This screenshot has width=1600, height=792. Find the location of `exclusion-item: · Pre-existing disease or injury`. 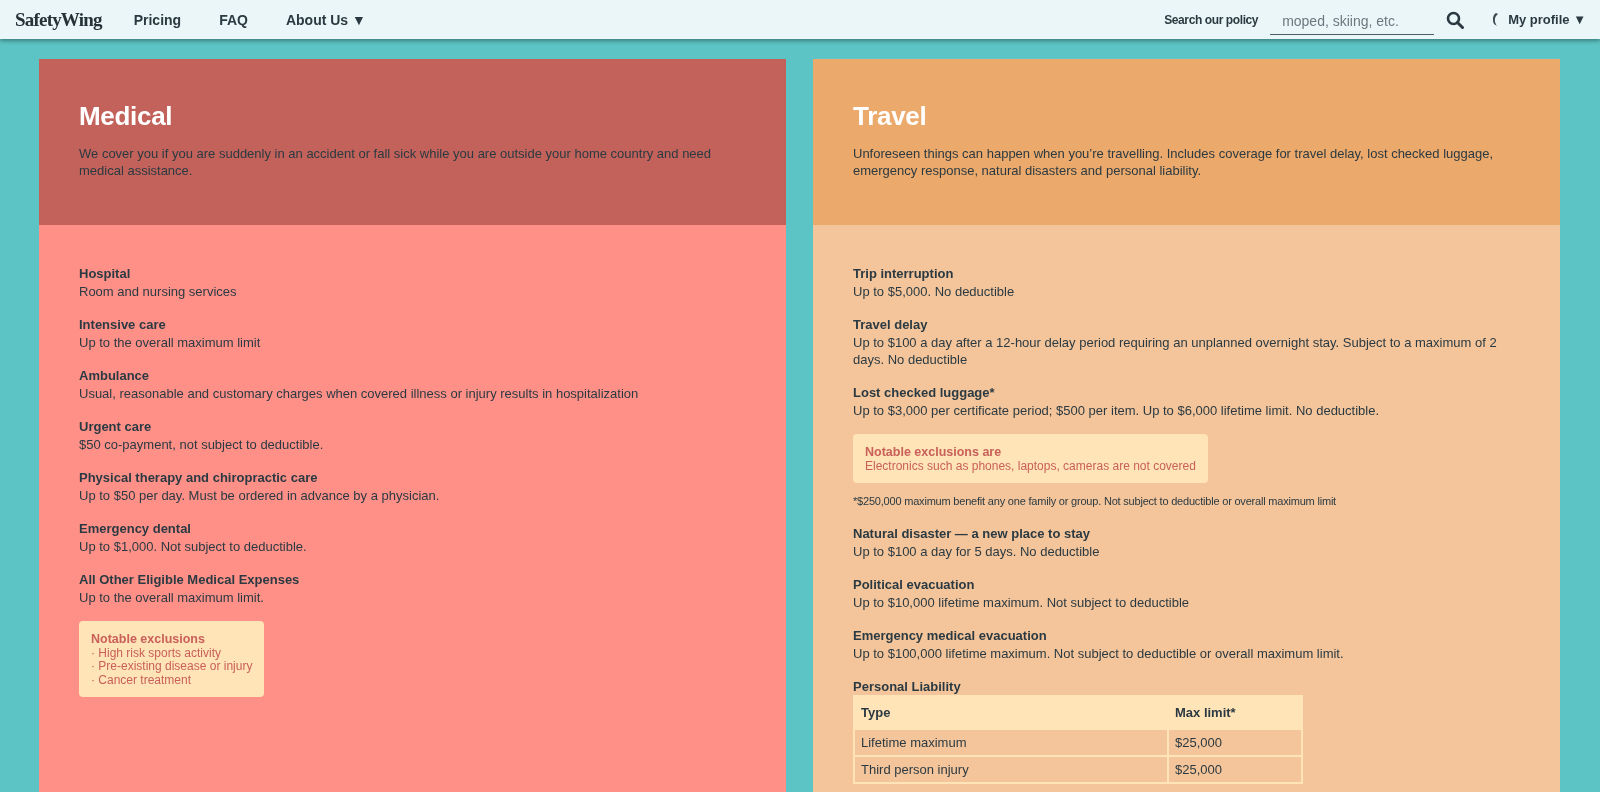

exclusion-item: · Pre-existing disease or injury is located at coordinates (172, 667).